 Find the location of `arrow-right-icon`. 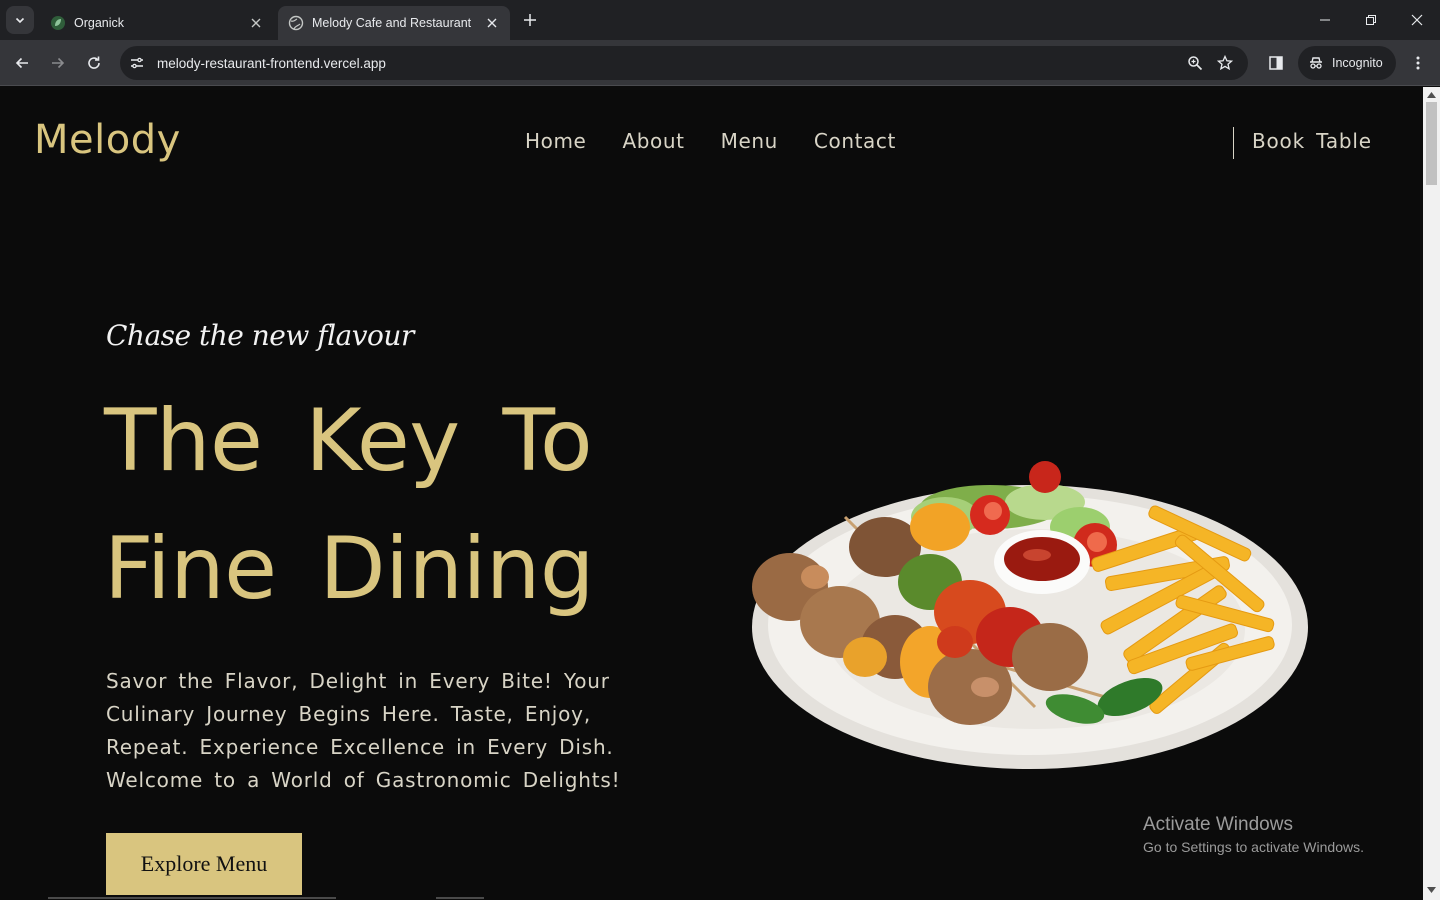

arrow-right-icon is located at coordinates (58, 63).